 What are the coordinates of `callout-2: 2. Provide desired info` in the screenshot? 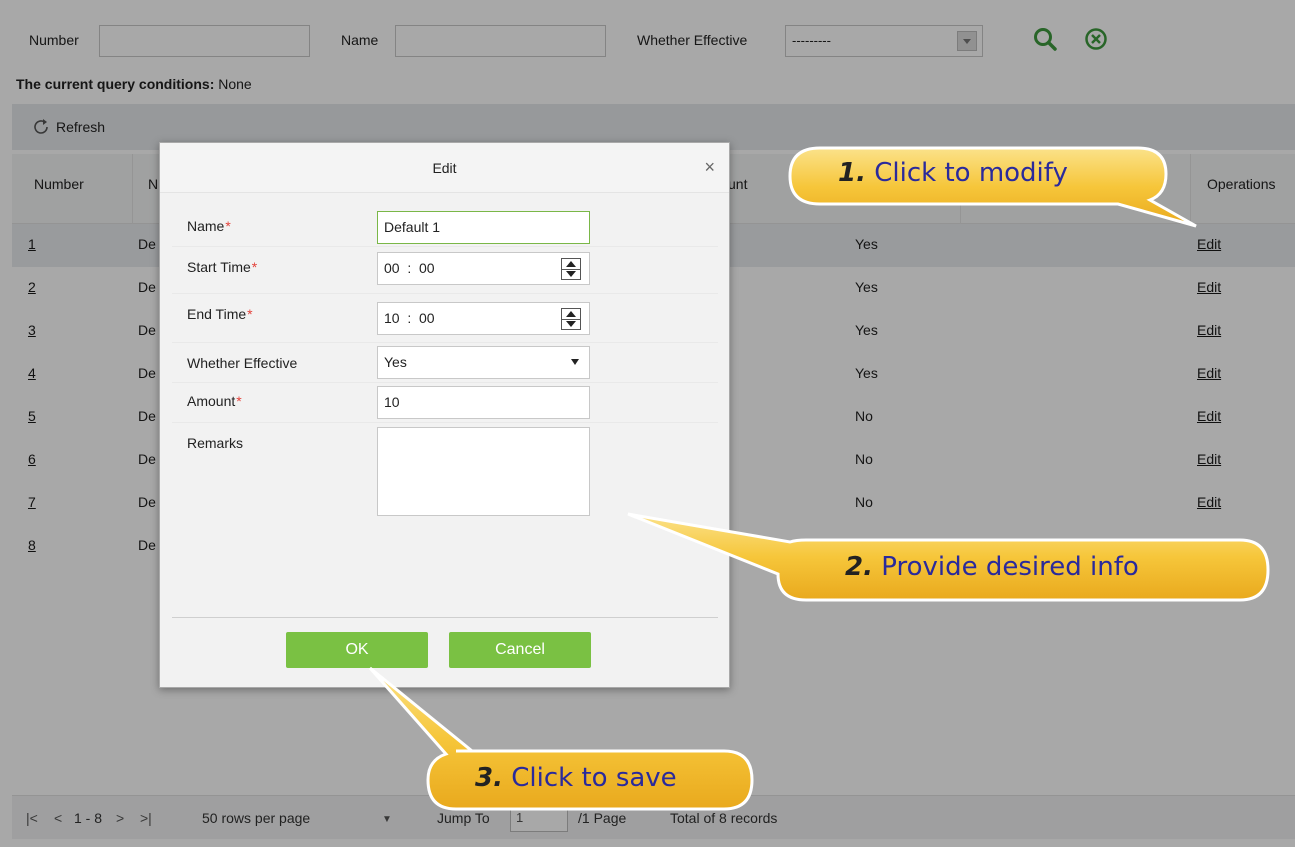 It's located at (992, 567).